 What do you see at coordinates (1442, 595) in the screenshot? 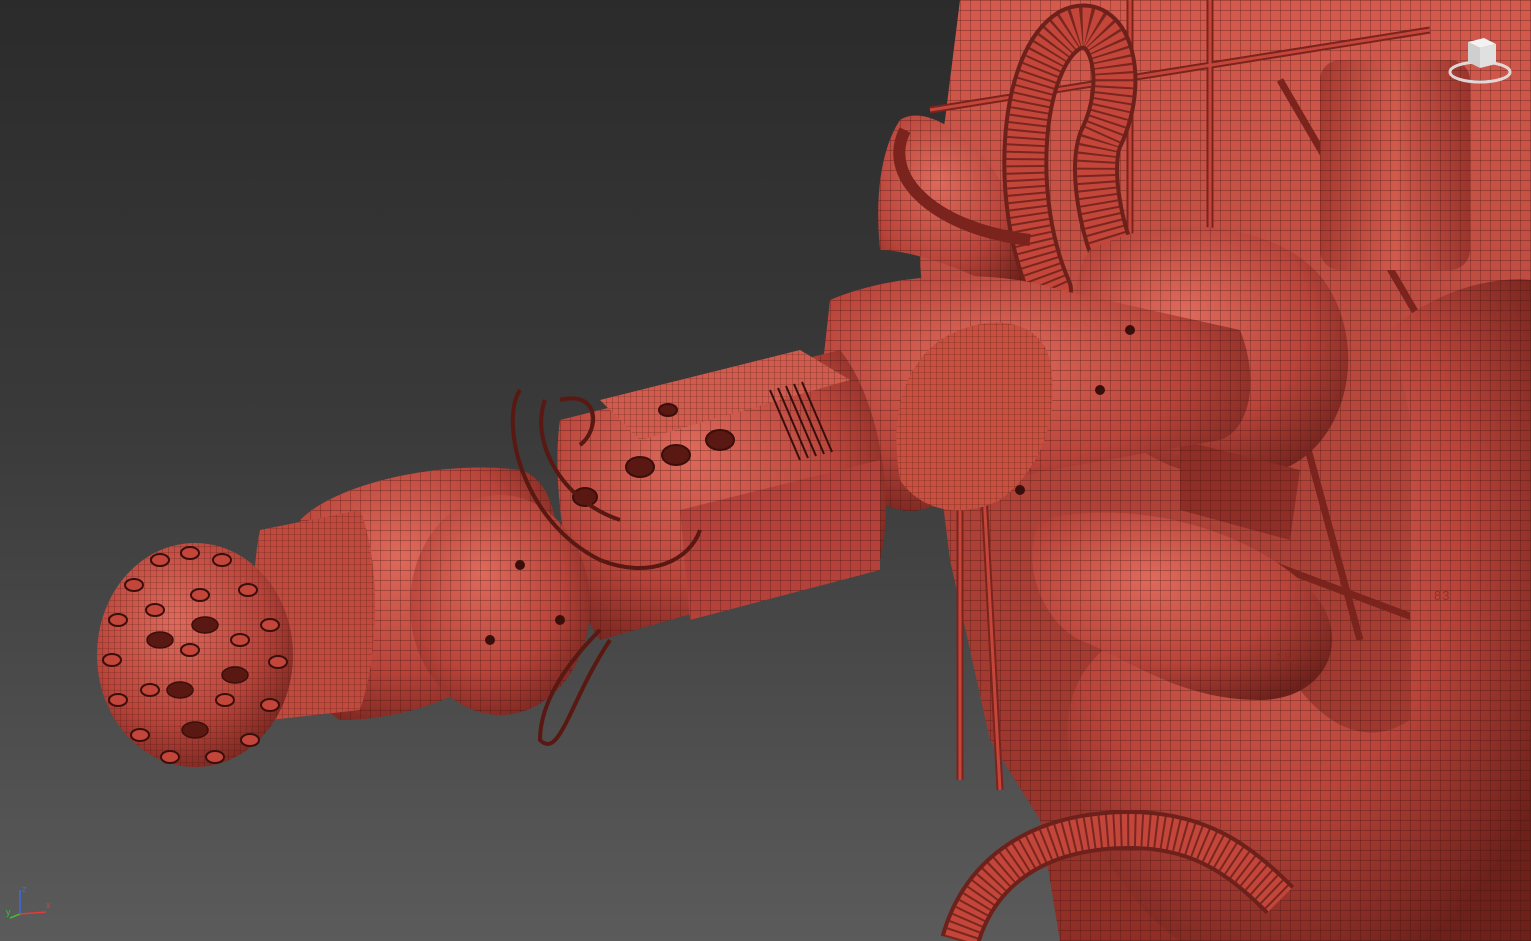
I see `panel-marking-1: 83` at bounding box center [1442, 595].